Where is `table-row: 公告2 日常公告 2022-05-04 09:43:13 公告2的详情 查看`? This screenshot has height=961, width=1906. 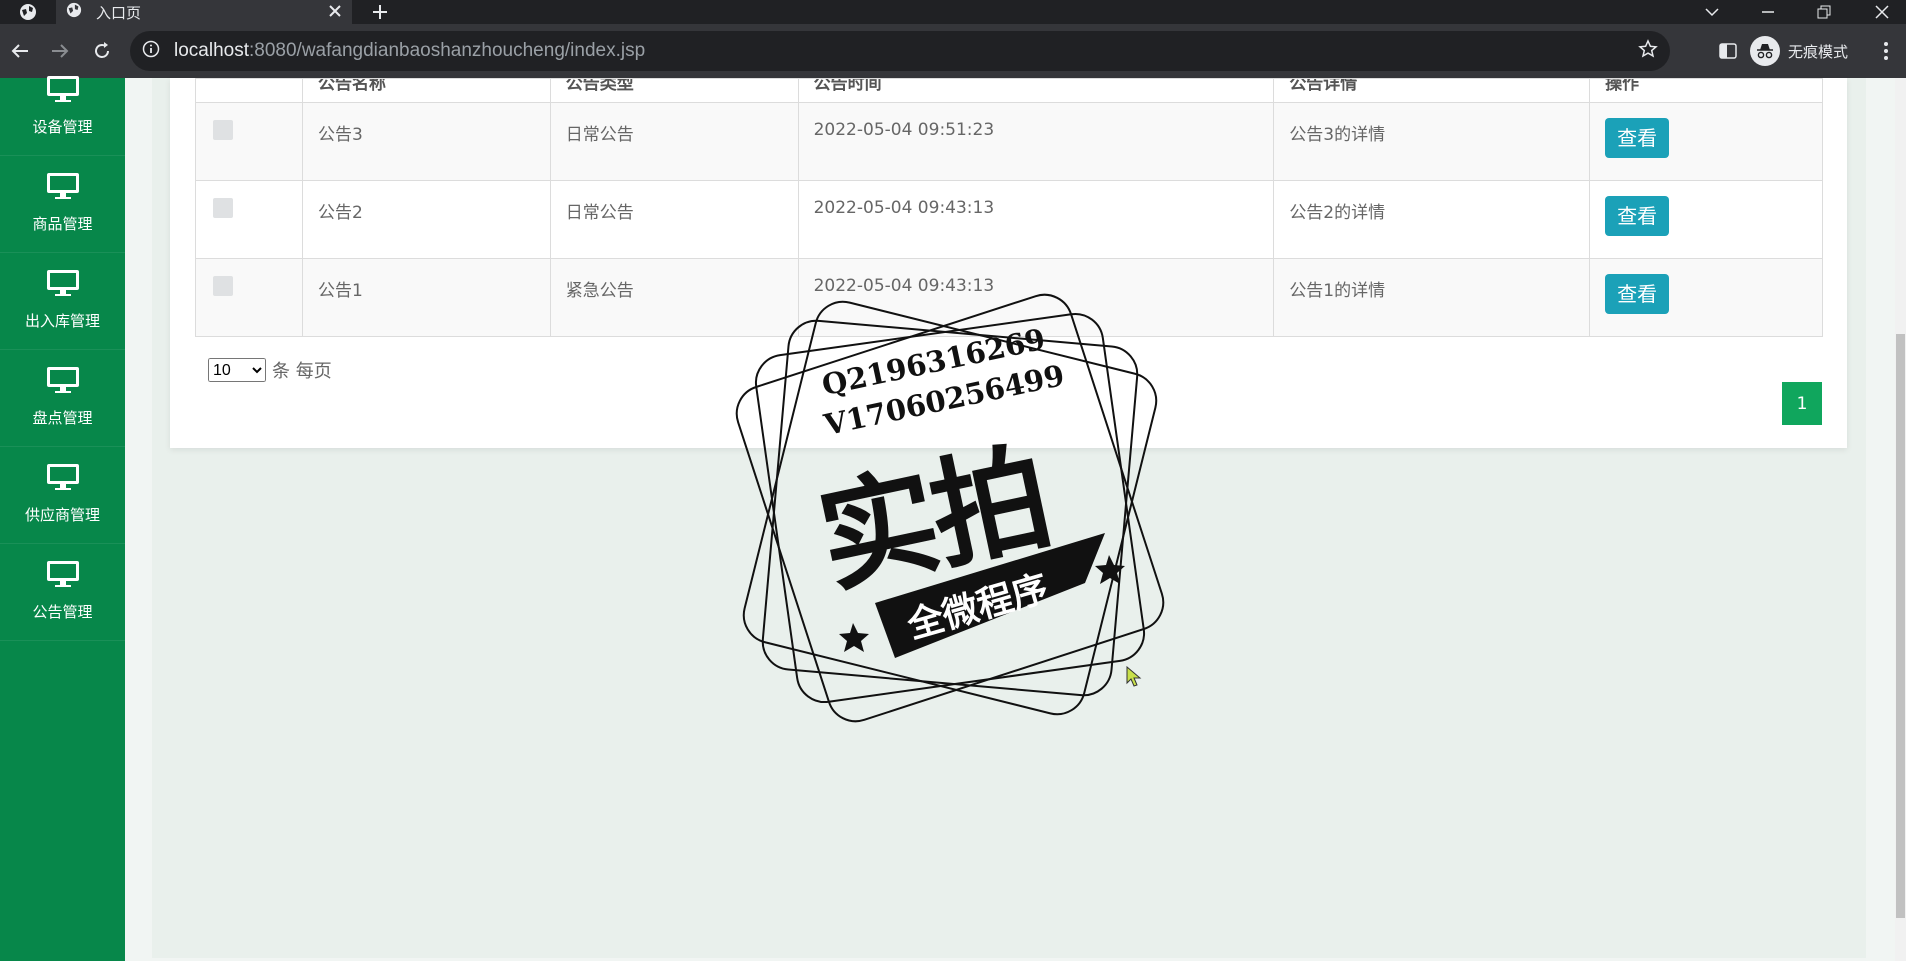
table-row: 公告2 日常公告 2022-05-04 09:43:13 公告2的详情 查看 is located at coordinates (1009, 219).